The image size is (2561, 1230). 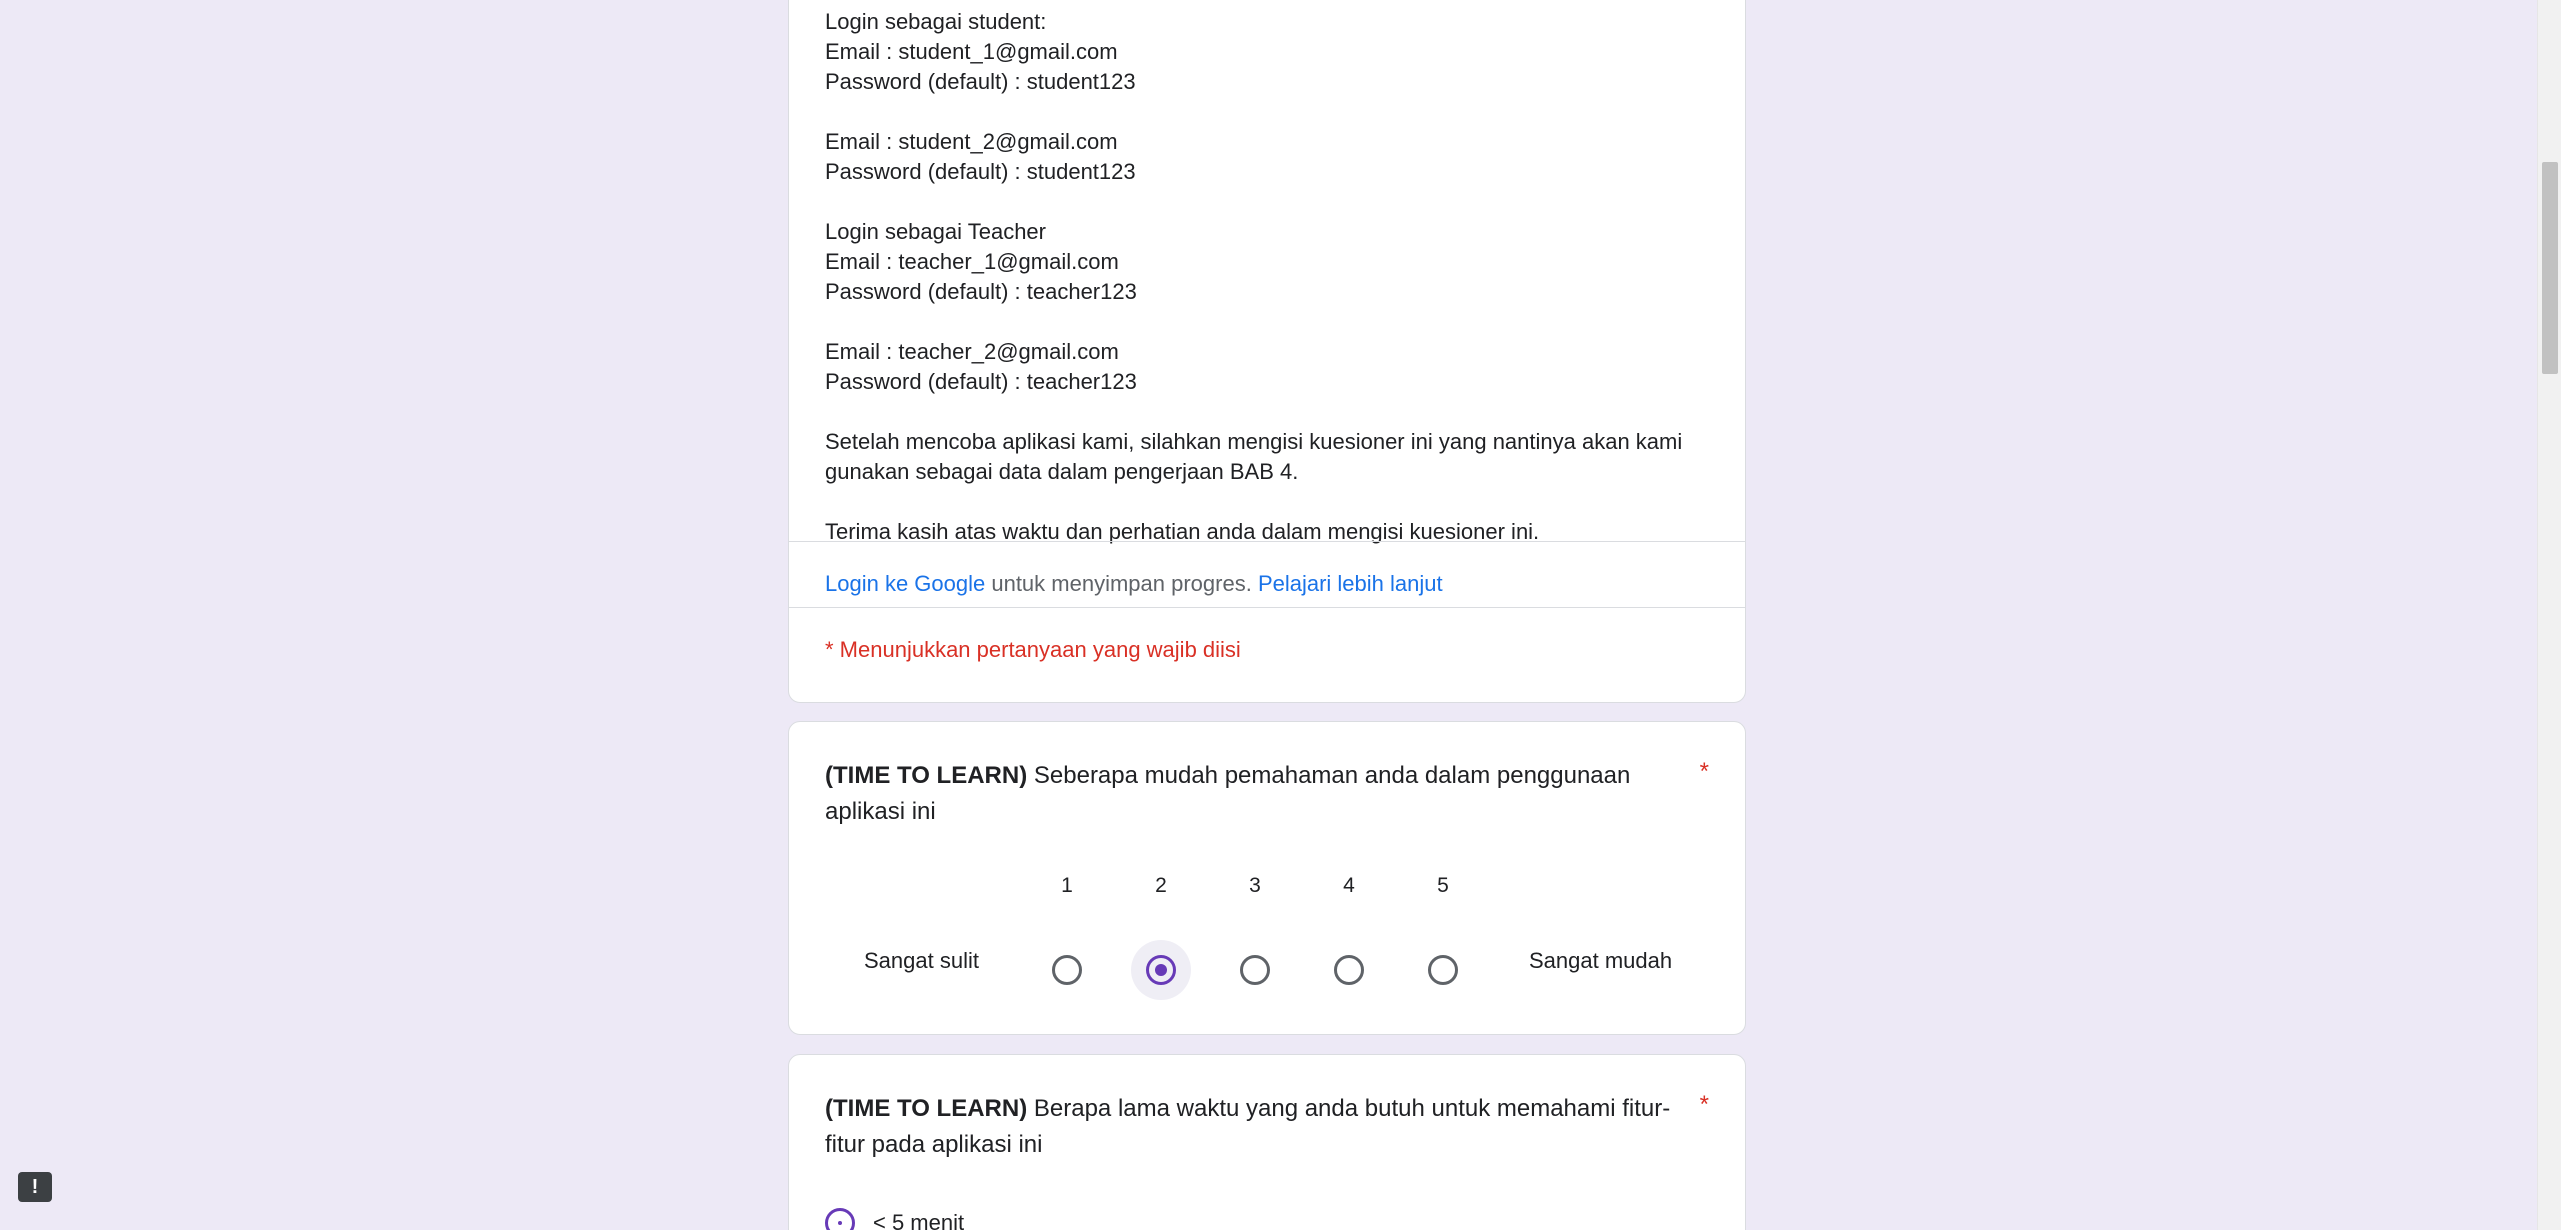 I want to click on scale-low-label: Sangat sulit, so click(x=921, y=960).